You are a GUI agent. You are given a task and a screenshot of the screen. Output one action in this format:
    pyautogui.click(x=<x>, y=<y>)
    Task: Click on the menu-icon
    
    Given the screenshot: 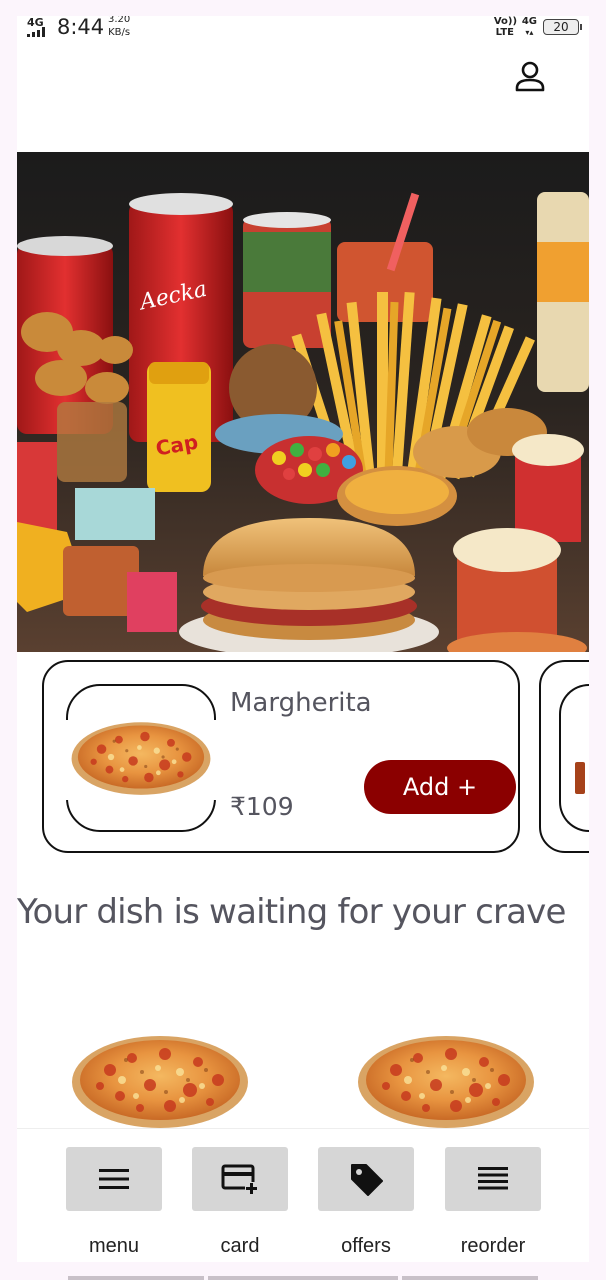 What is the action you would take?
    pyautogui.click(x=114, y=1179)
    